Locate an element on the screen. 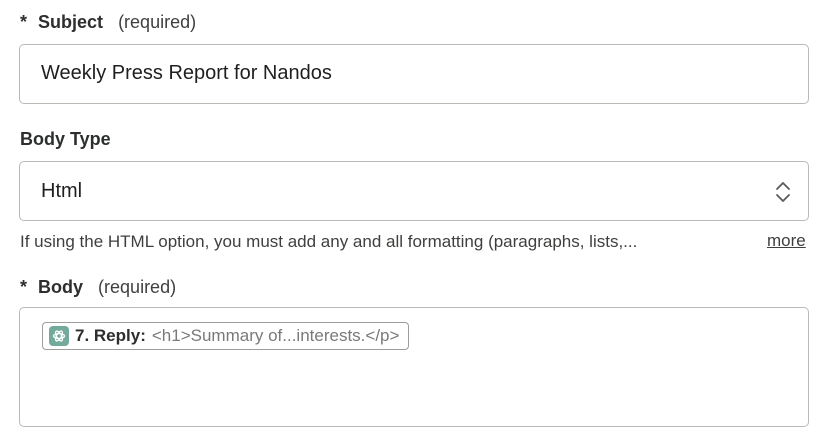 The image size is (834, 444). body-field-label: * Body (required) is located at coordinates (98, 287).